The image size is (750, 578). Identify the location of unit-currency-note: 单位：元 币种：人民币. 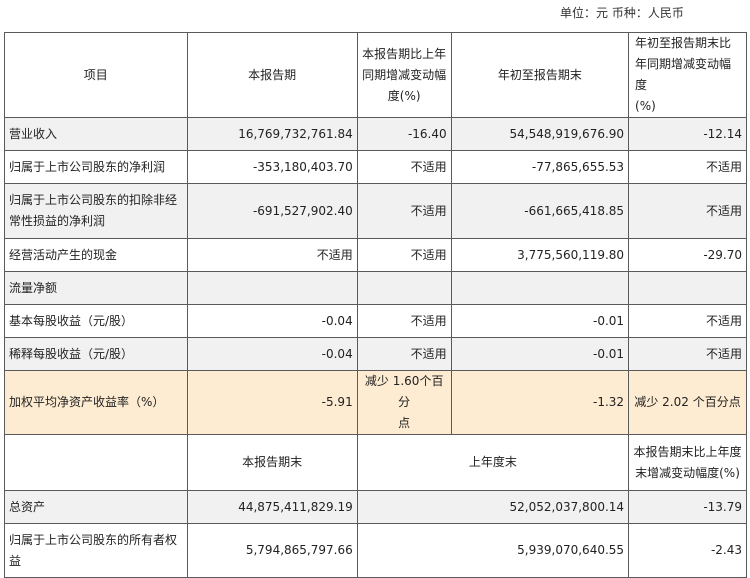
(622, 13).